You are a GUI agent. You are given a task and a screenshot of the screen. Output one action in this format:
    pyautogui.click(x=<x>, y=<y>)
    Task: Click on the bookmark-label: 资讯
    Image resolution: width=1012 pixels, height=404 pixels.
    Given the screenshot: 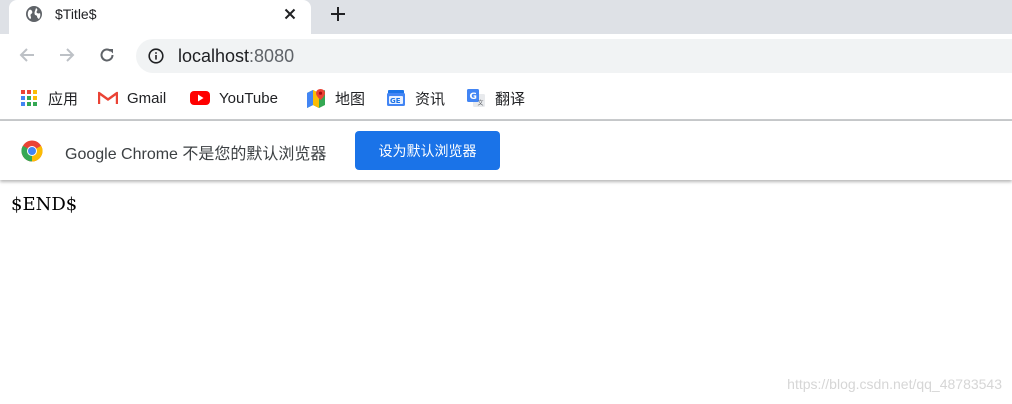 What is the action you would take?
    pyautogui.click(x=430, y=99)
    